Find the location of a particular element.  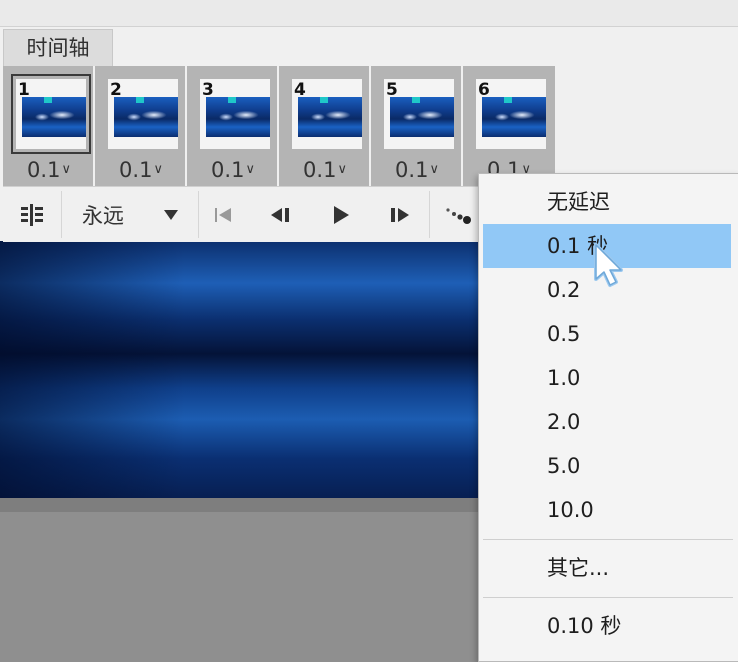

next-frame-icon is located at coordinates (400, 214).